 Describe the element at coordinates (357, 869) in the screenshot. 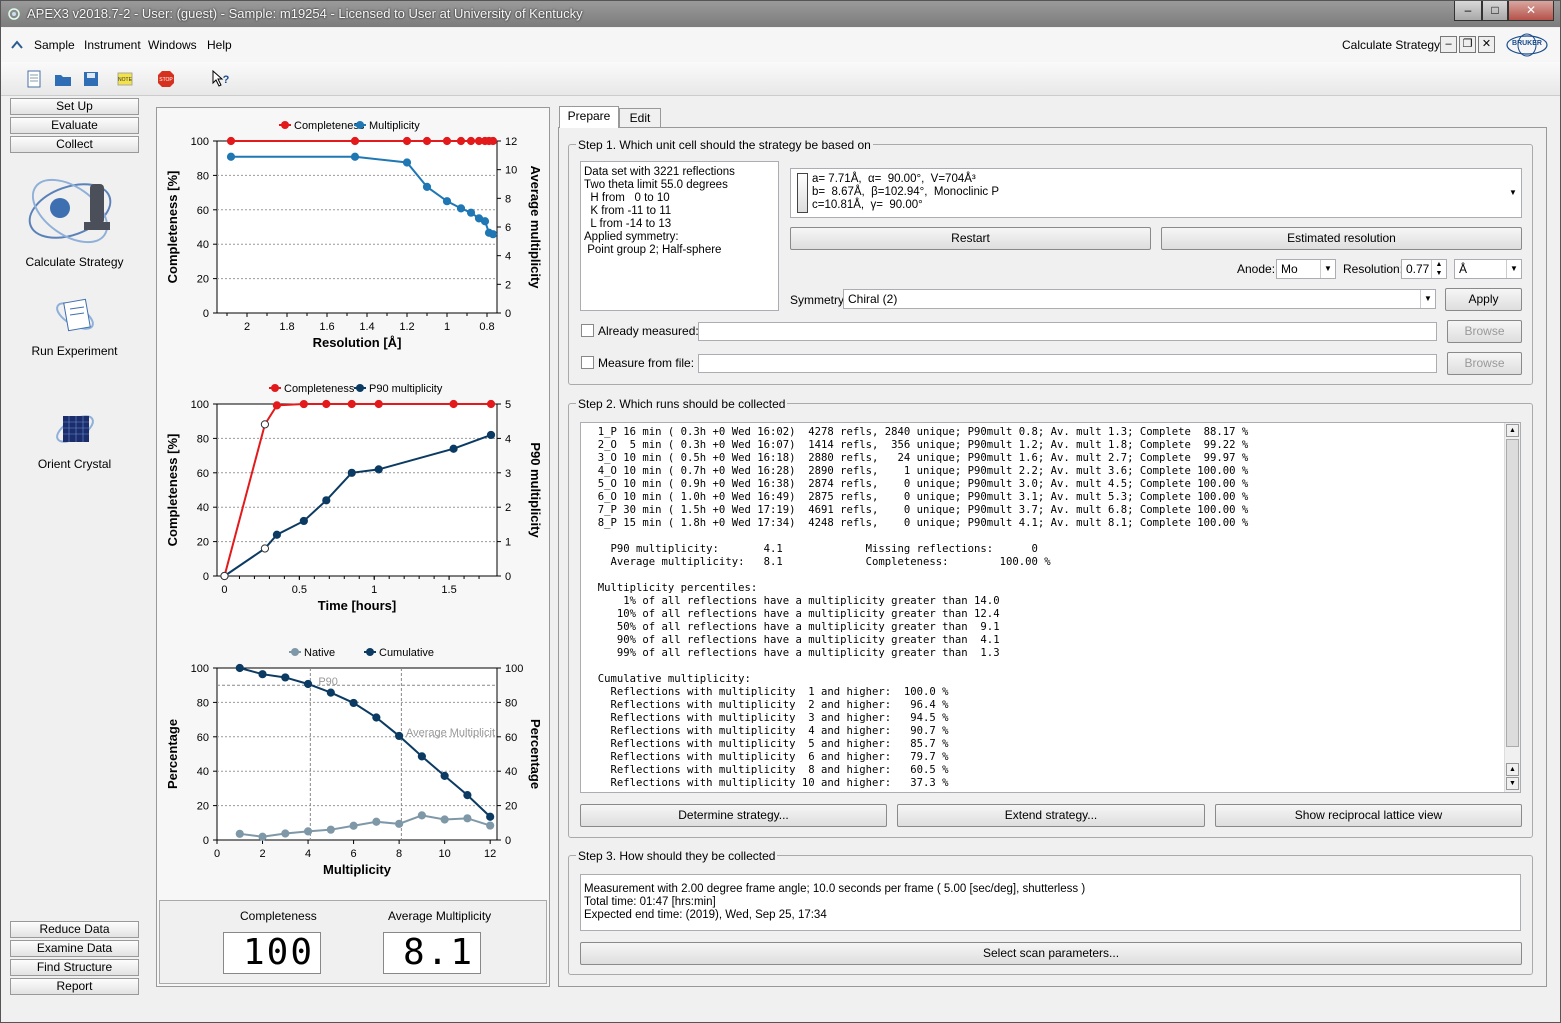

I see `x-axis-label: Multiplicity` at that location.